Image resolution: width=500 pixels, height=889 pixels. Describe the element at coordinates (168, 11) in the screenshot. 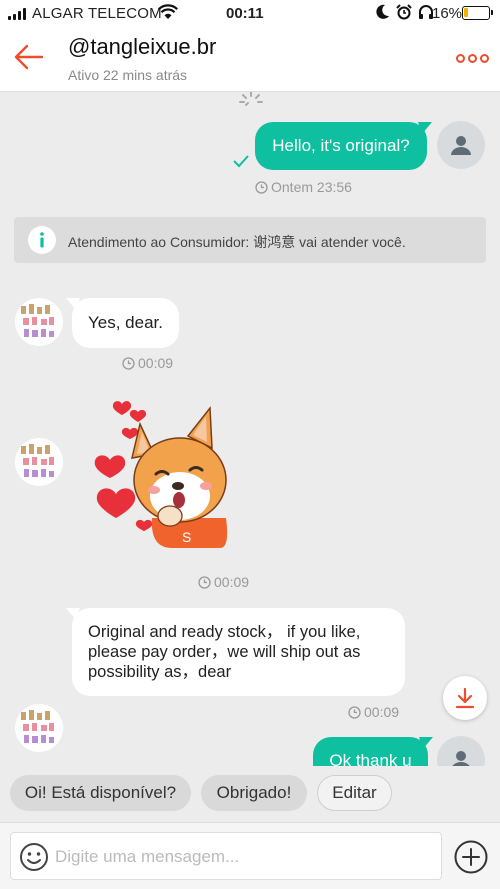

I see `wifi-icon` at that location.